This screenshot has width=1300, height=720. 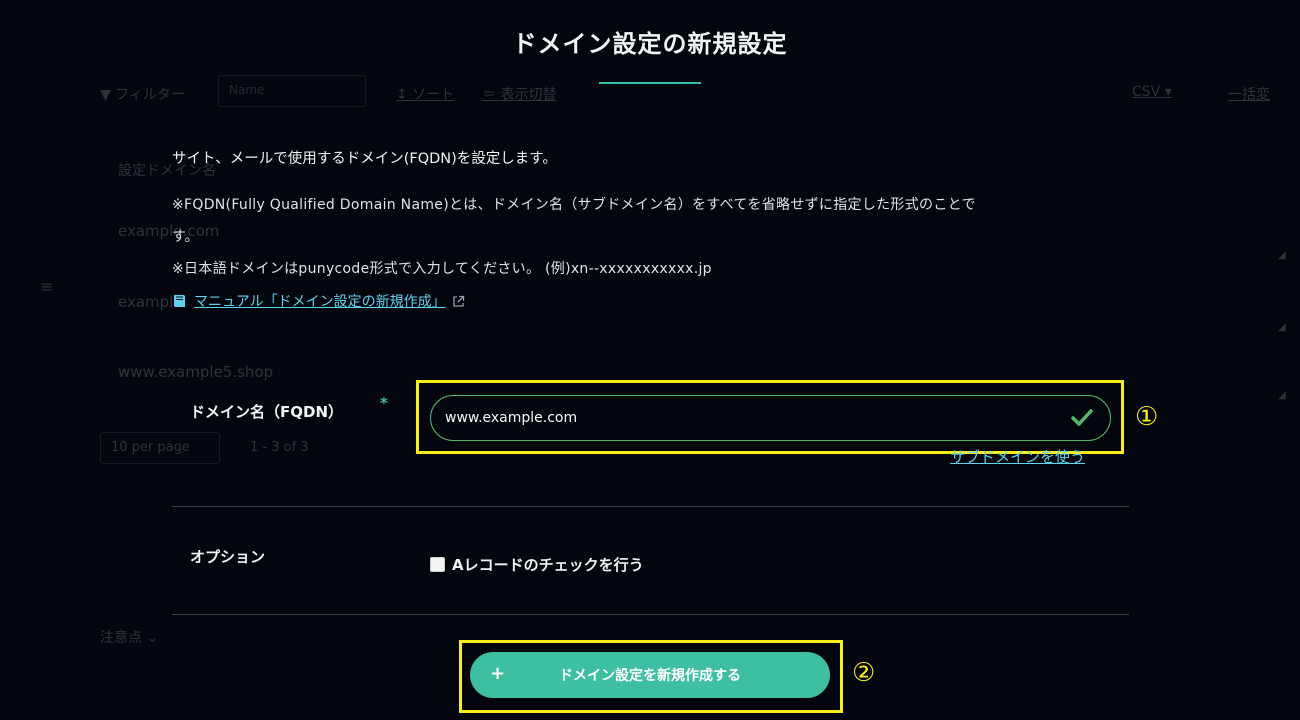 What do you see at coordinates (185, 237) in the screenshot?
I see `fqdn-note-line2: す。` at bounding box center [185, 237].